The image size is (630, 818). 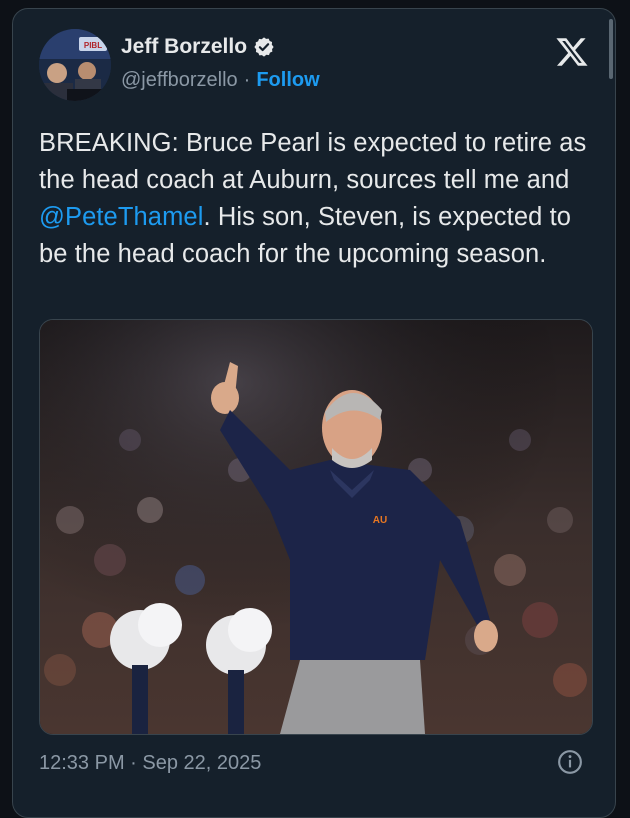 I want to click on scrollbar, so click(x=611, y=49).